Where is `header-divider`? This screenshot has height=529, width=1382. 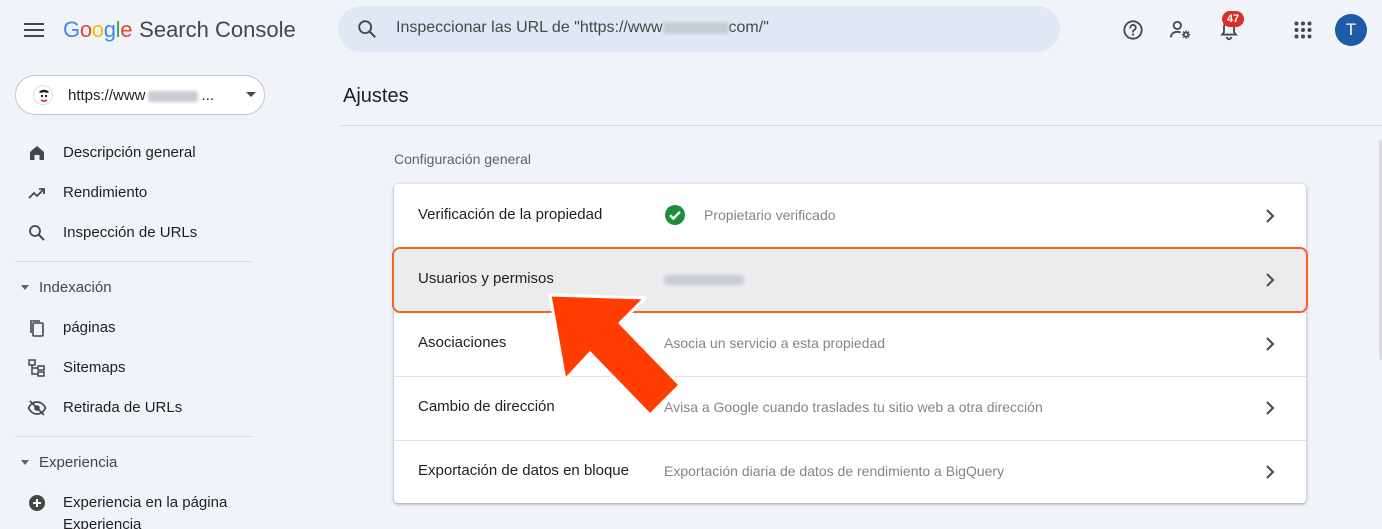 header-divider is located at coordinates (861, 125).